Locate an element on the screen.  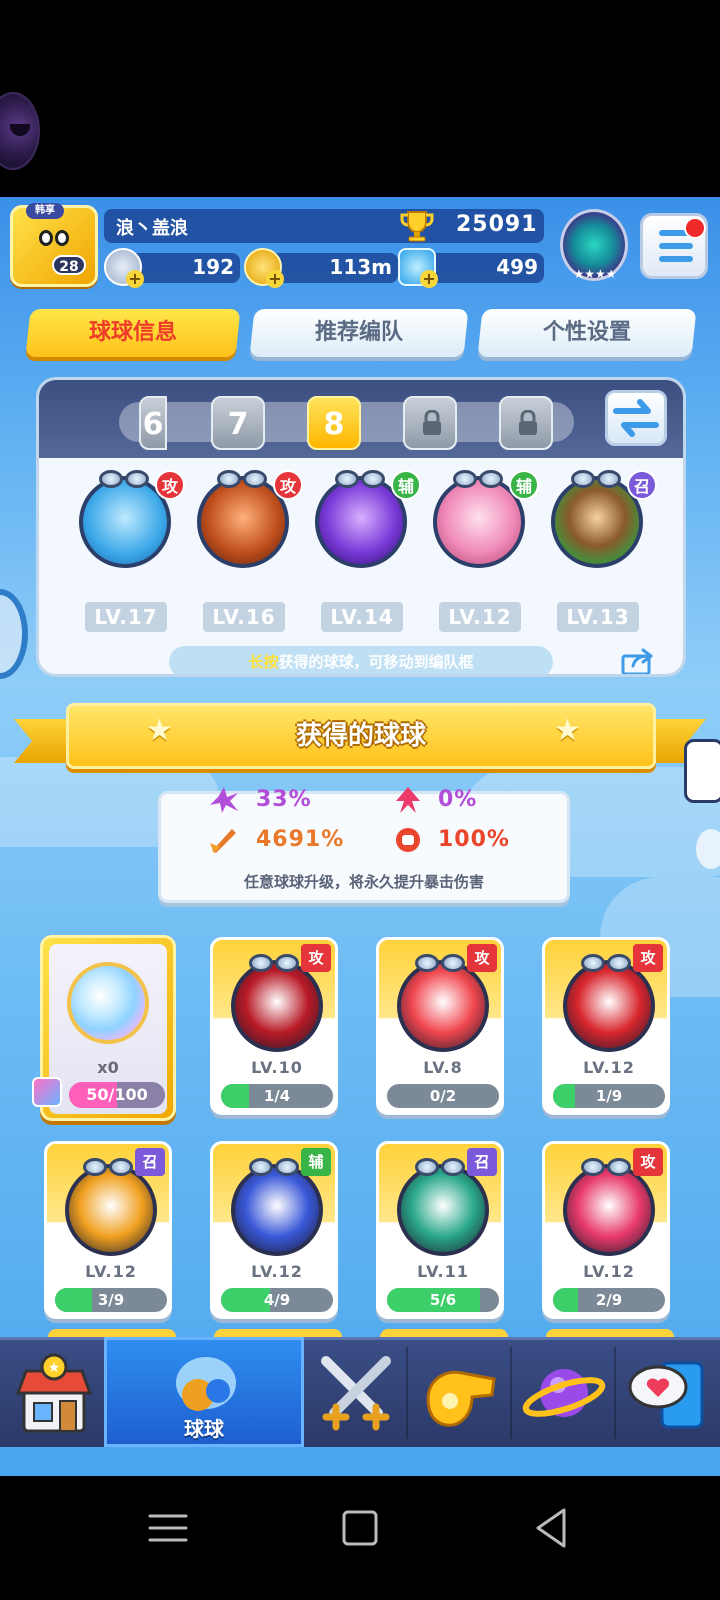
diamond-value: 499 is located at coordinates (517, 267).